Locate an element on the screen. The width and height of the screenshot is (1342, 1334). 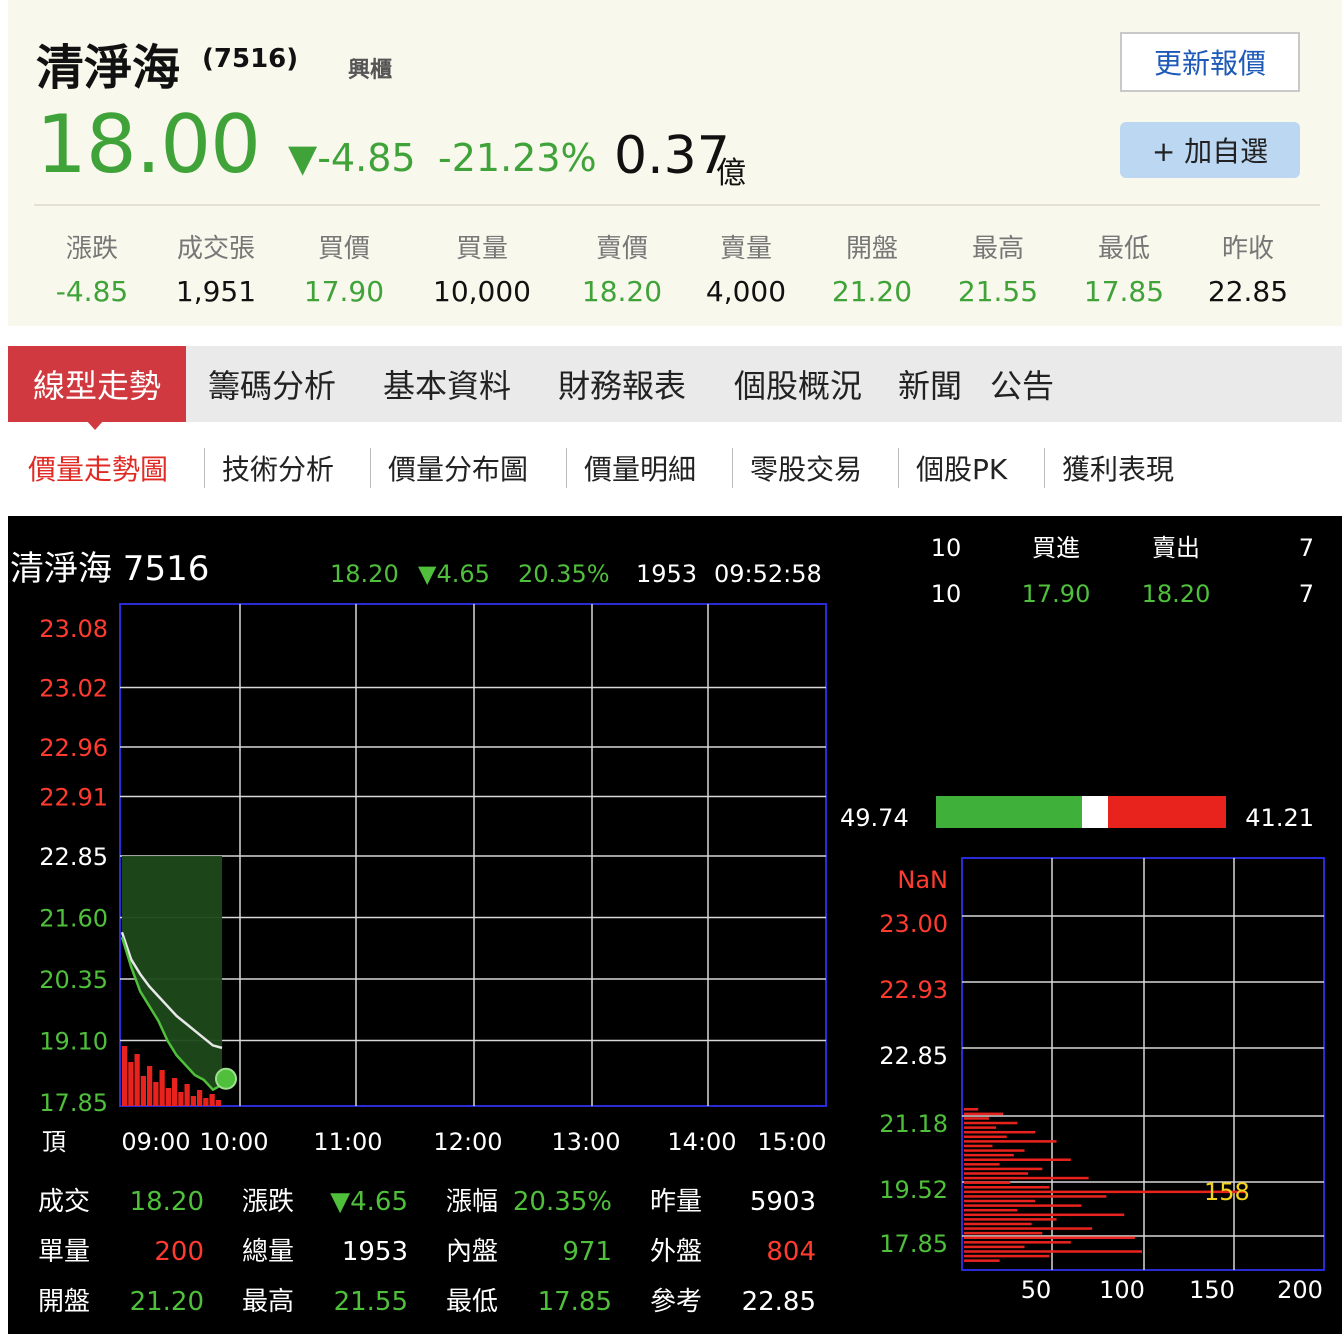
subtab-price-volume: 價量走勢圖 is located at coordinates (98, 468).